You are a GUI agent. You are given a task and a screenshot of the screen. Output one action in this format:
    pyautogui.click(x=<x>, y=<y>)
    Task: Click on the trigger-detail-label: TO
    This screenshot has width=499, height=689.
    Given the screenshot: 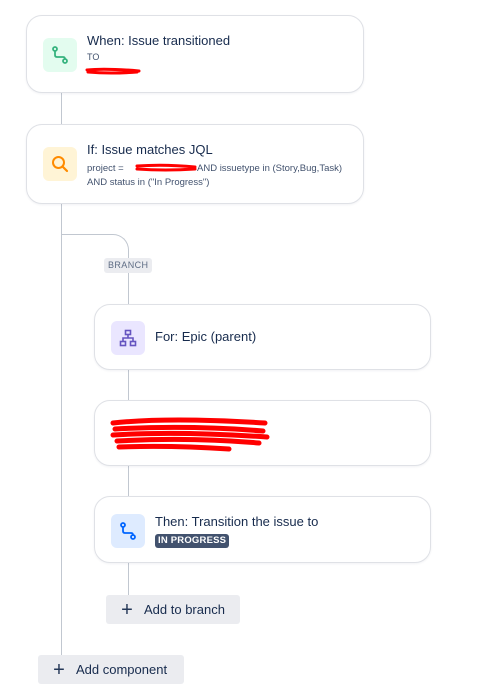 What is the action you would take?
    pyautogui.click(x=93, y=57)
    